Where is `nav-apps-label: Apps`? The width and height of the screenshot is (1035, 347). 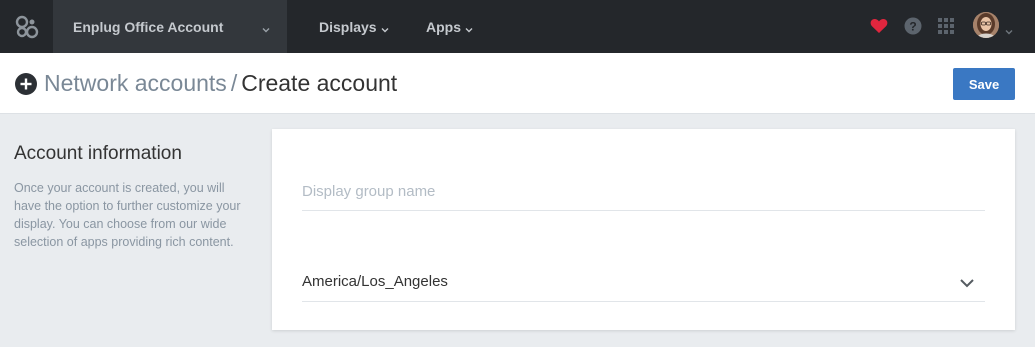
nav-apps-label: Apps is located at coordinates (443, 26).